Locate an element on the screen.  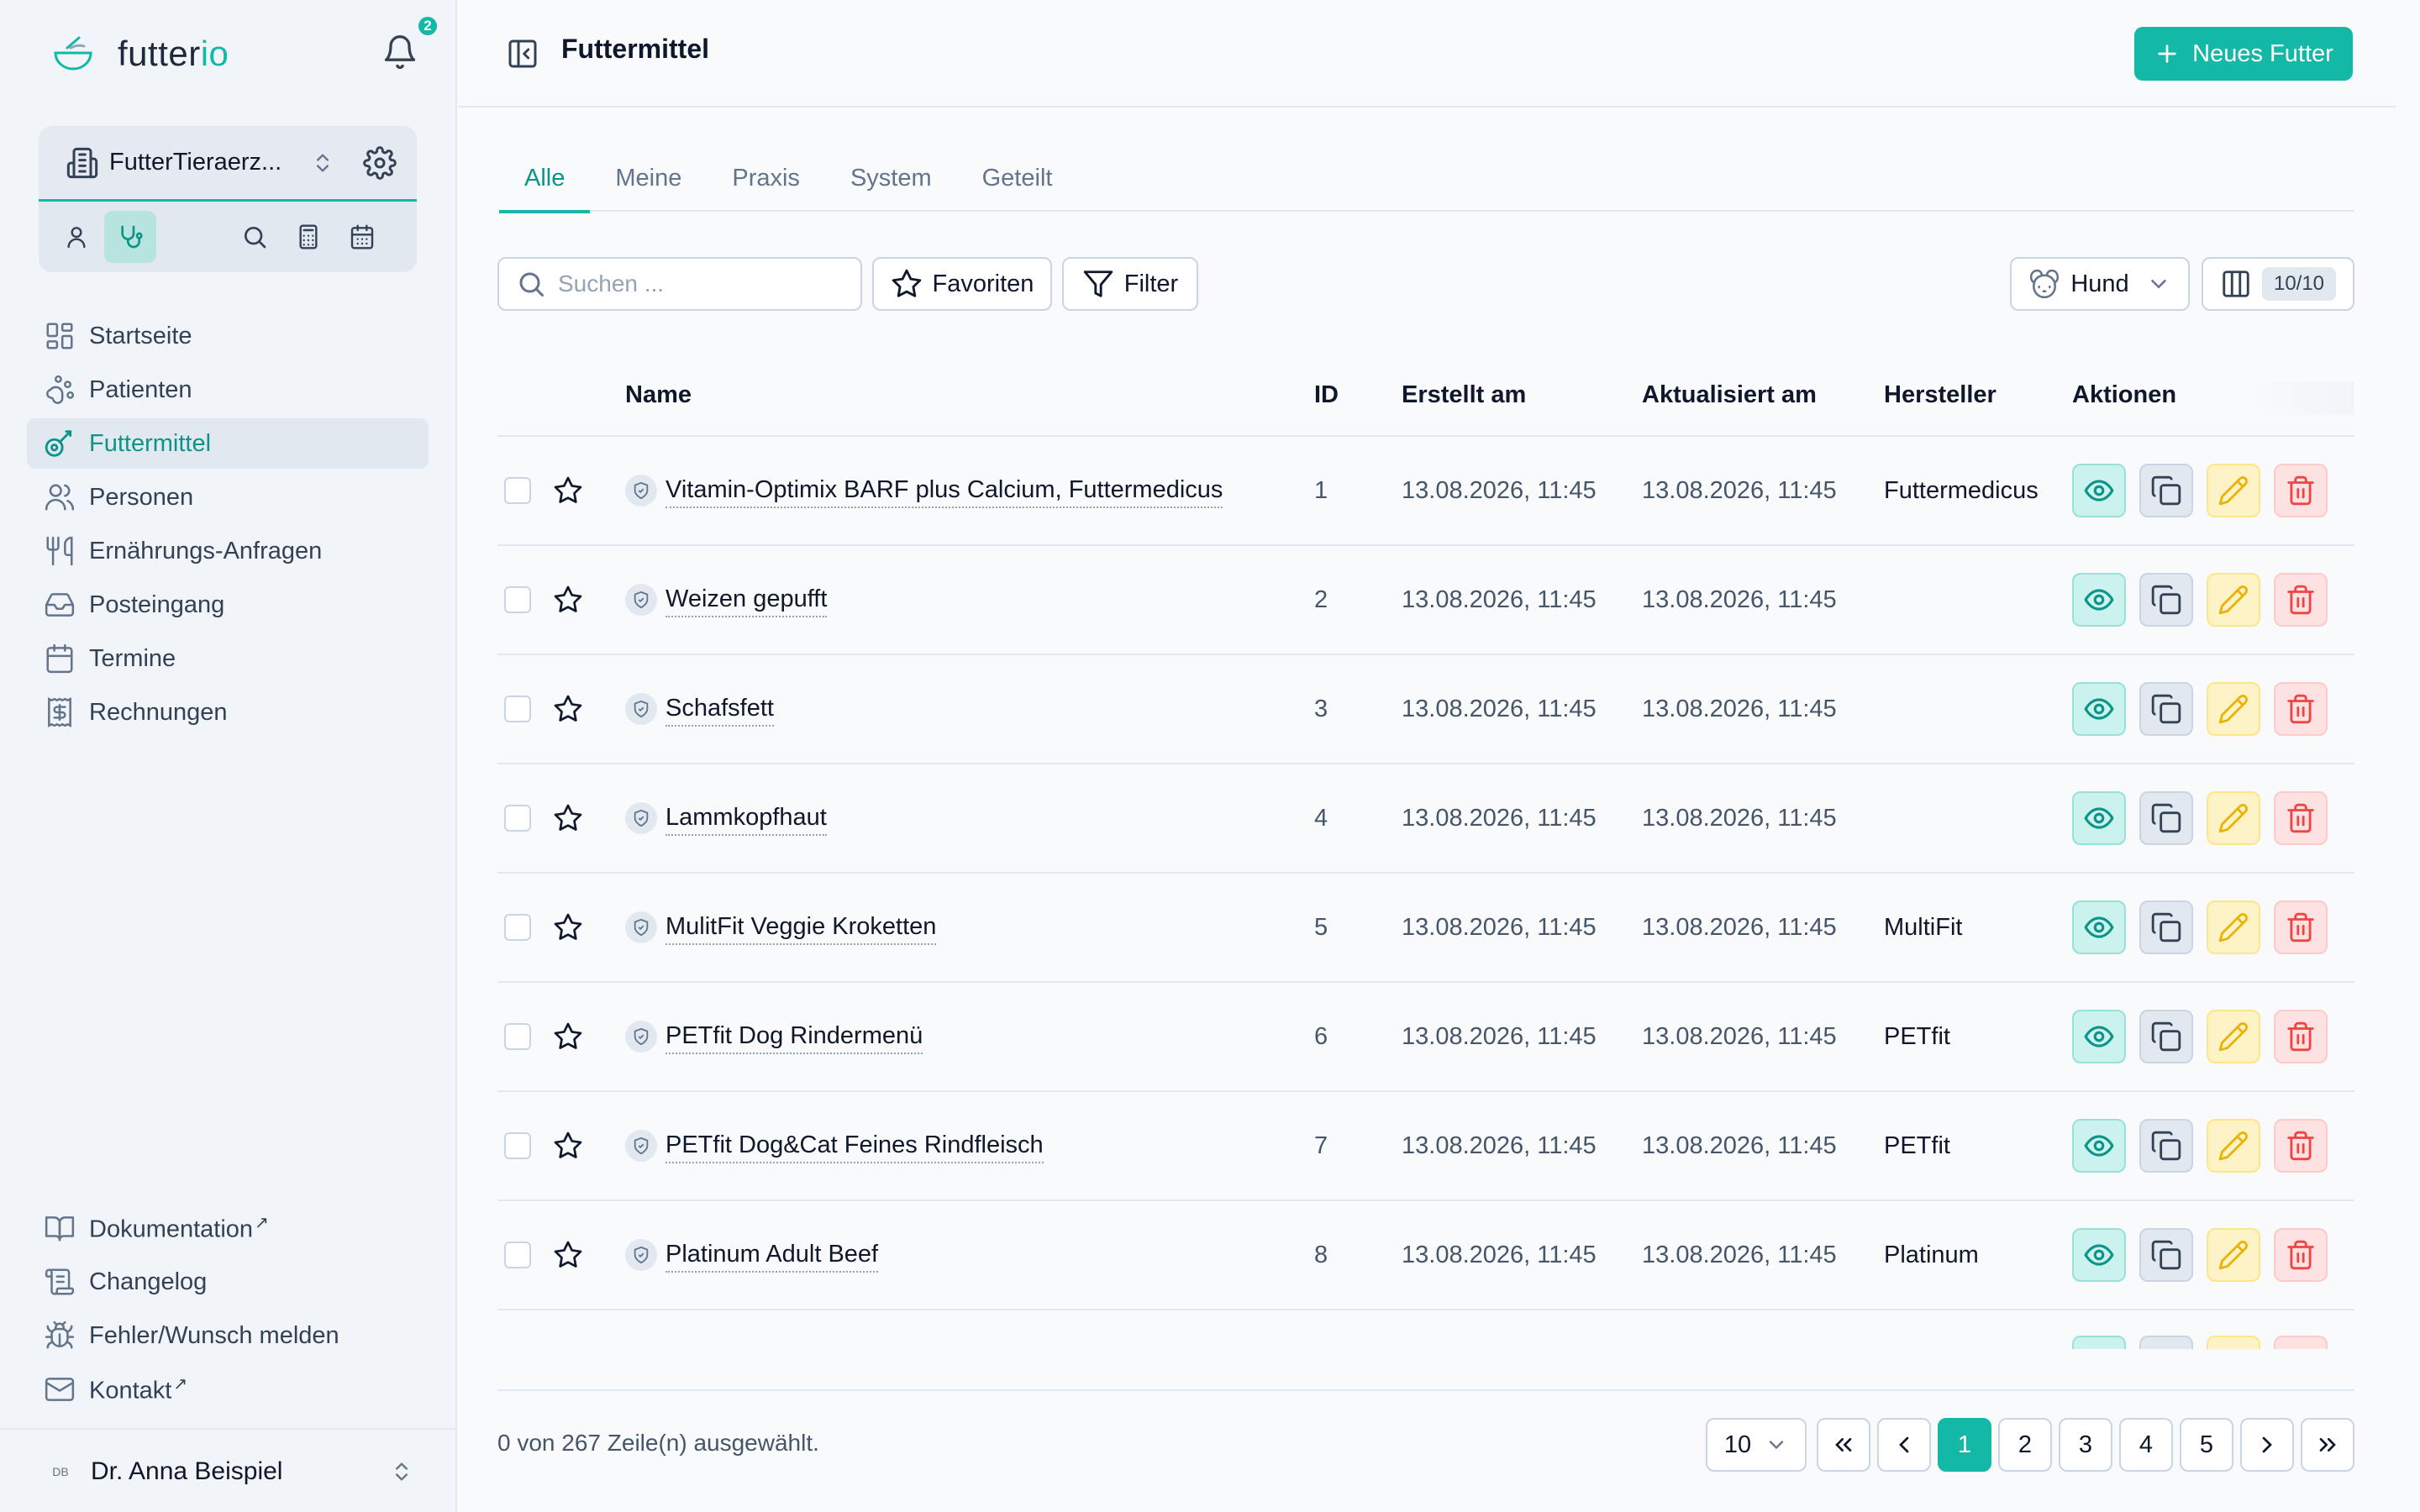
tab-system: System is located at coordinates (891, 184).